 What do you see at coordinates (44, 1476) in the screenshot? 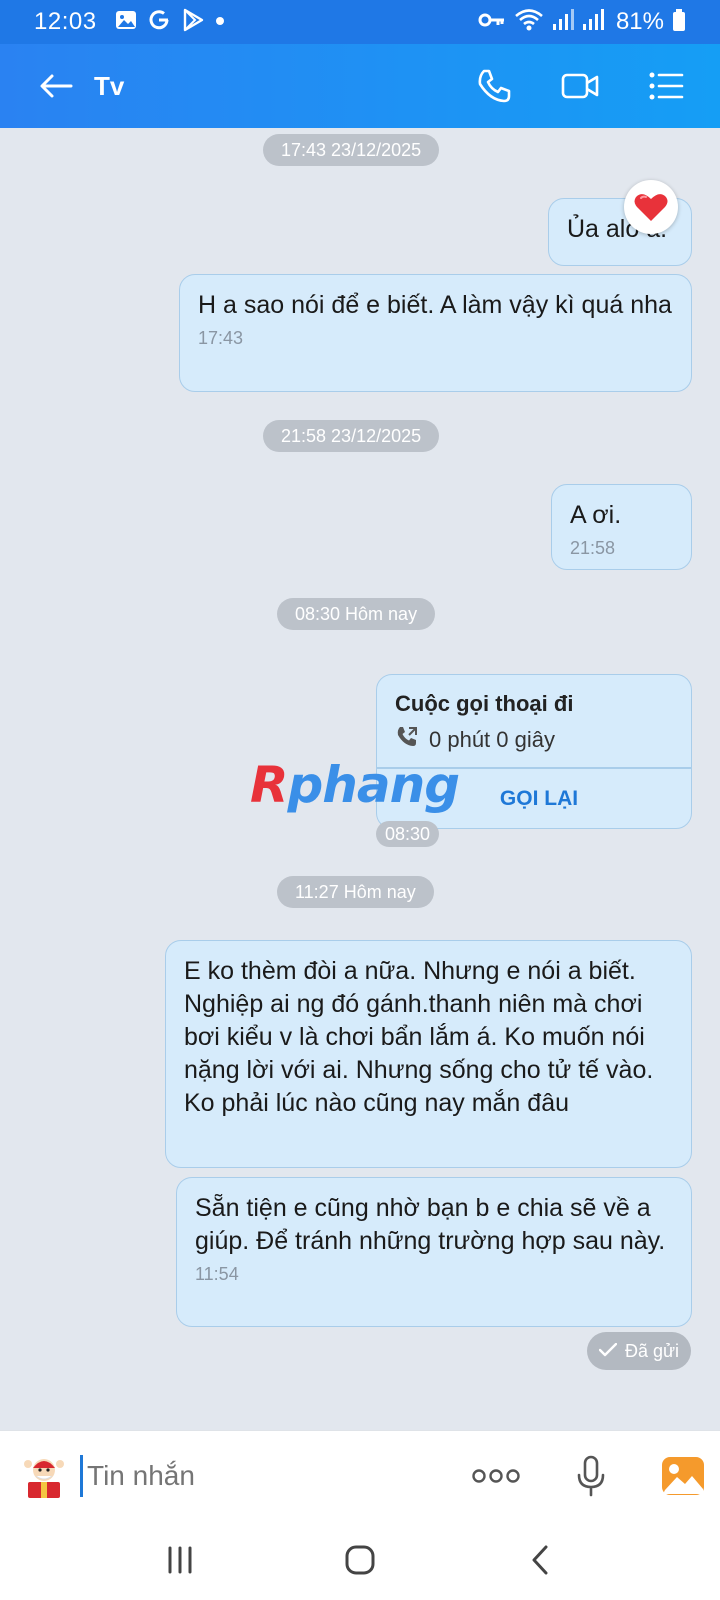
I see `sticker-icon` at bounding box center [44, 1476].